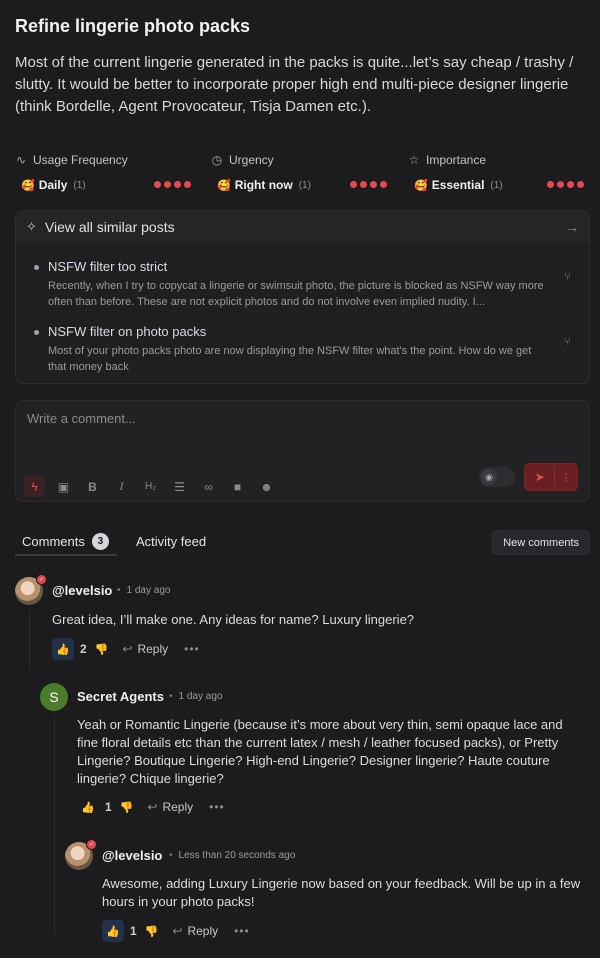 The width and height of the screenshot is (600, 958). I want to click on avatar: S, so click(54, 697).